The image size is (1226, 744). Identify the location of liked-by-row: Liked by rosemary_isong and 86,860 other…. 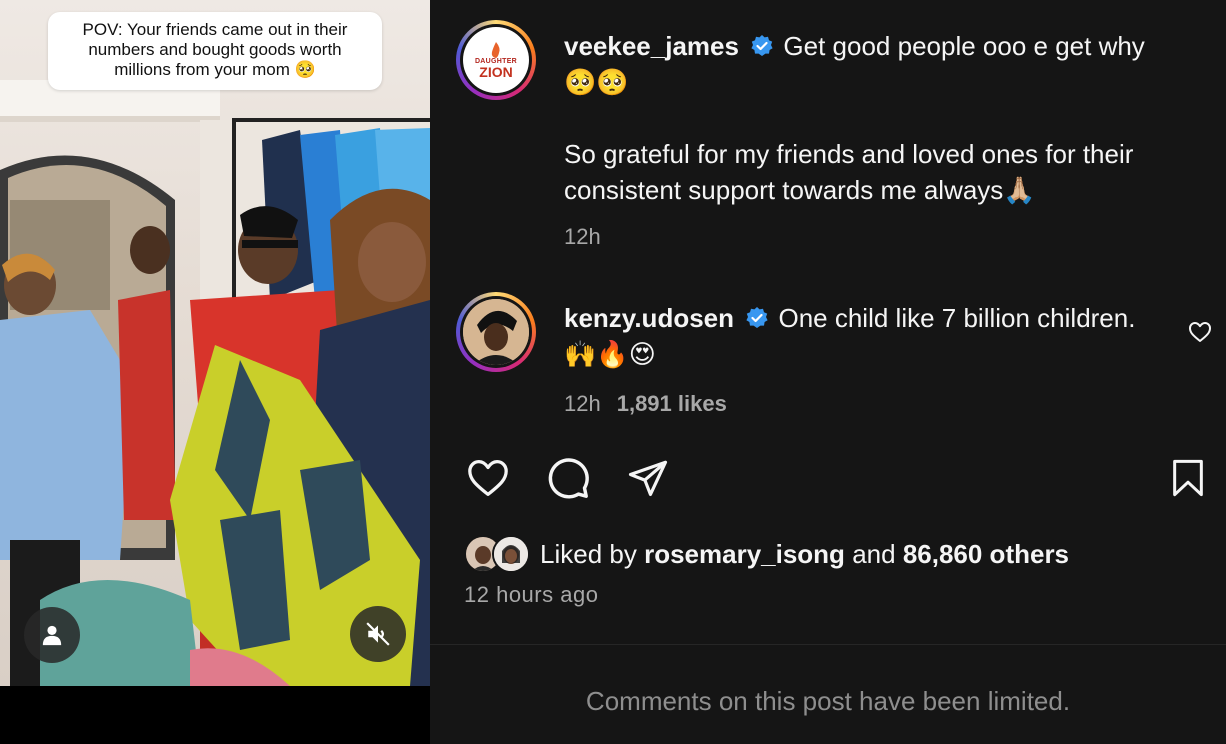
(766, 554).